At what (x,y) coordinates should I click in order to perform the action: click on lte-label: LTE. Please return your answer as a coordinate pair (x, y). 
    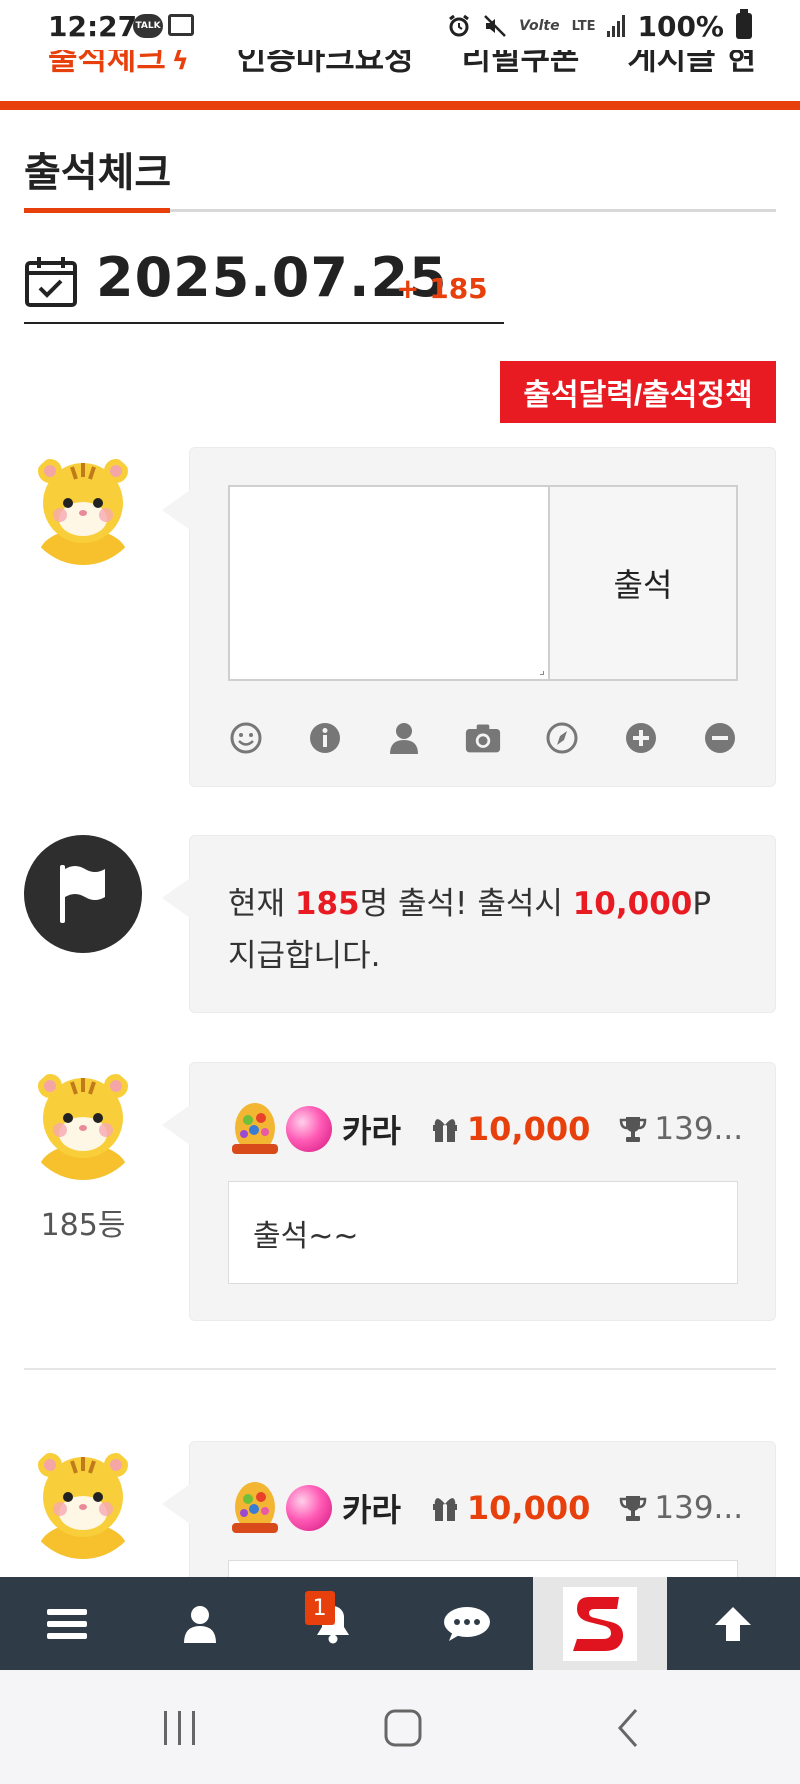
    Looking at the image, I should click on (583, 26).